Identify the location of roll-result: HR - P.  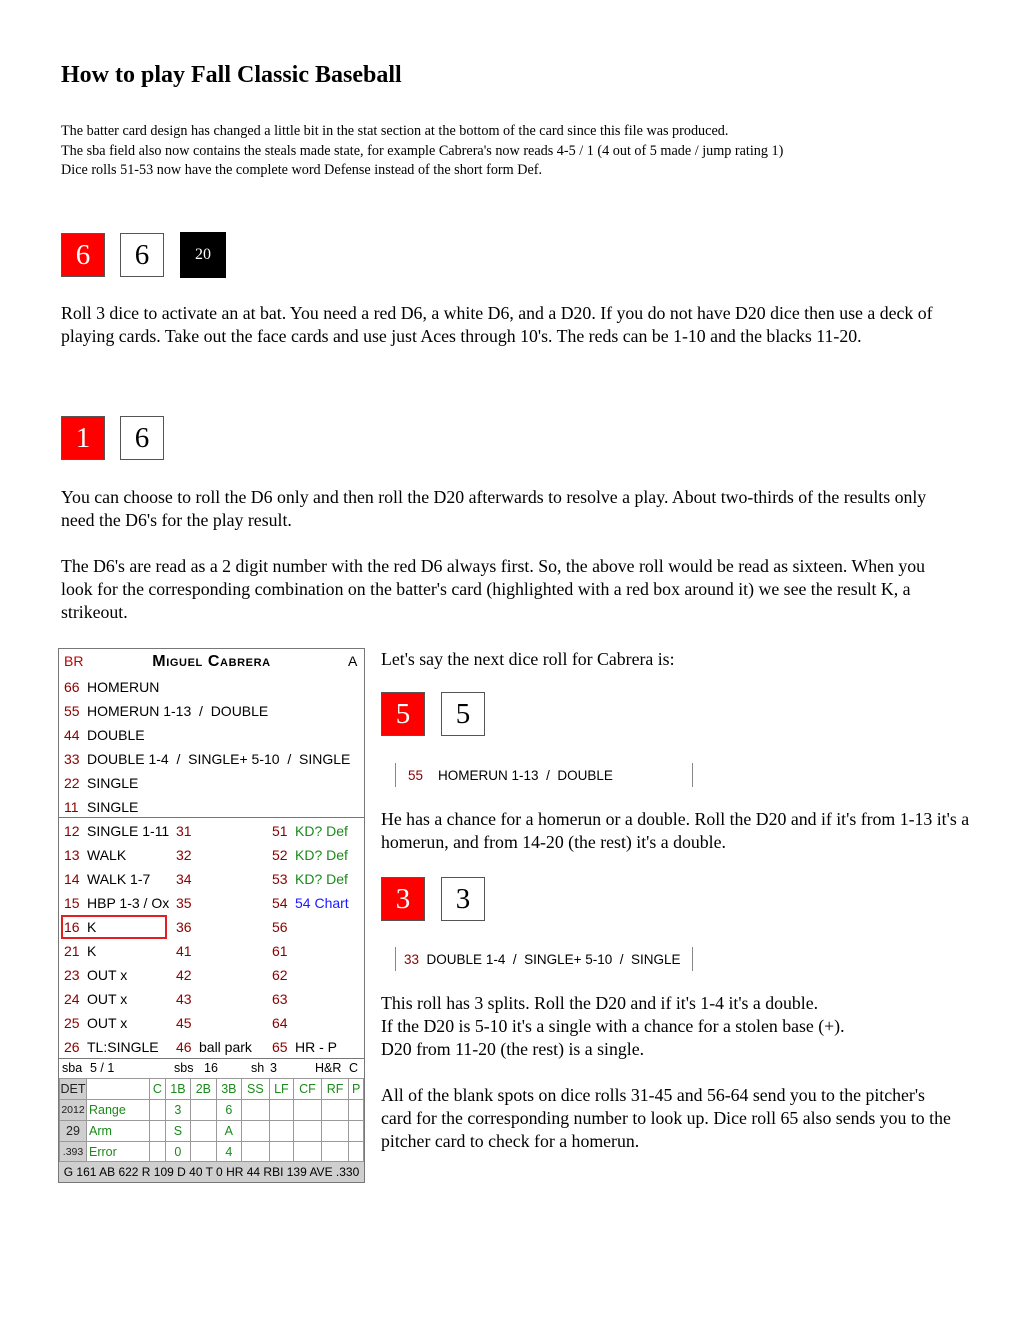
(316, 1047).